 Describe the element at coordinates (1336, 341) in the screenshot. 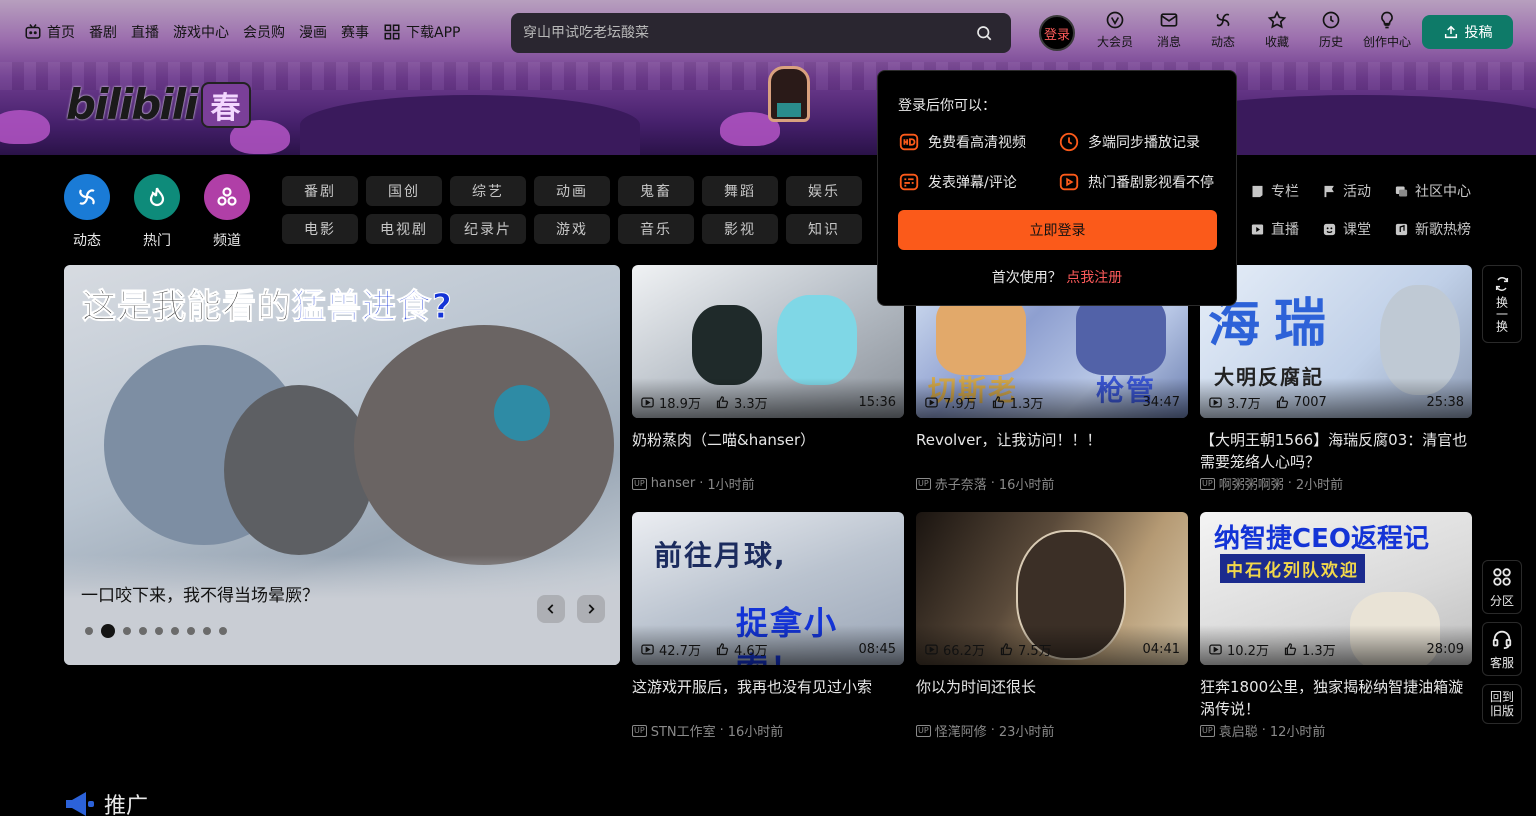

I see `video-thumbnail: 海瑞 大明反腐記 3.7万 7007 25:38` at that location.